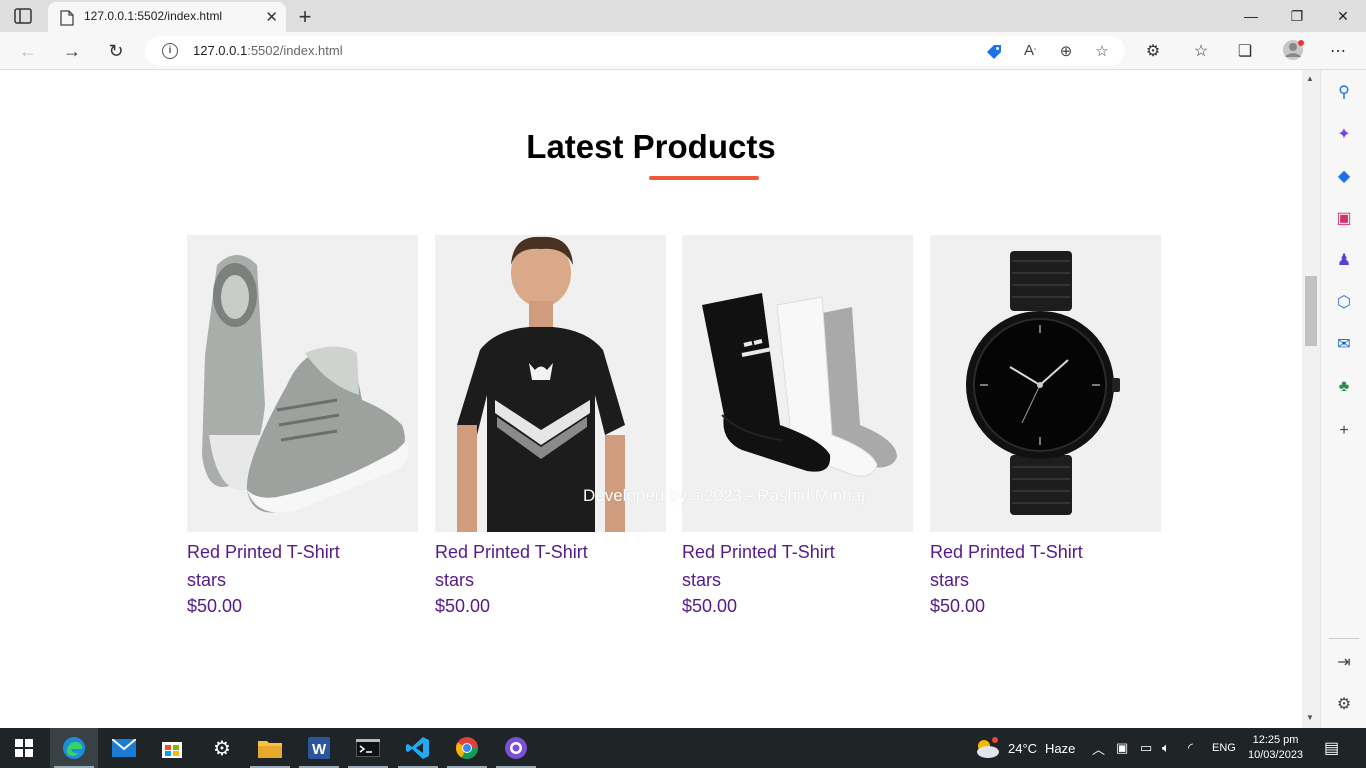 This screenshot has width=1366, height=768. Describe the element at coordinates (24, 748) in the screenshot. I see `windows-start-icon` at that location.